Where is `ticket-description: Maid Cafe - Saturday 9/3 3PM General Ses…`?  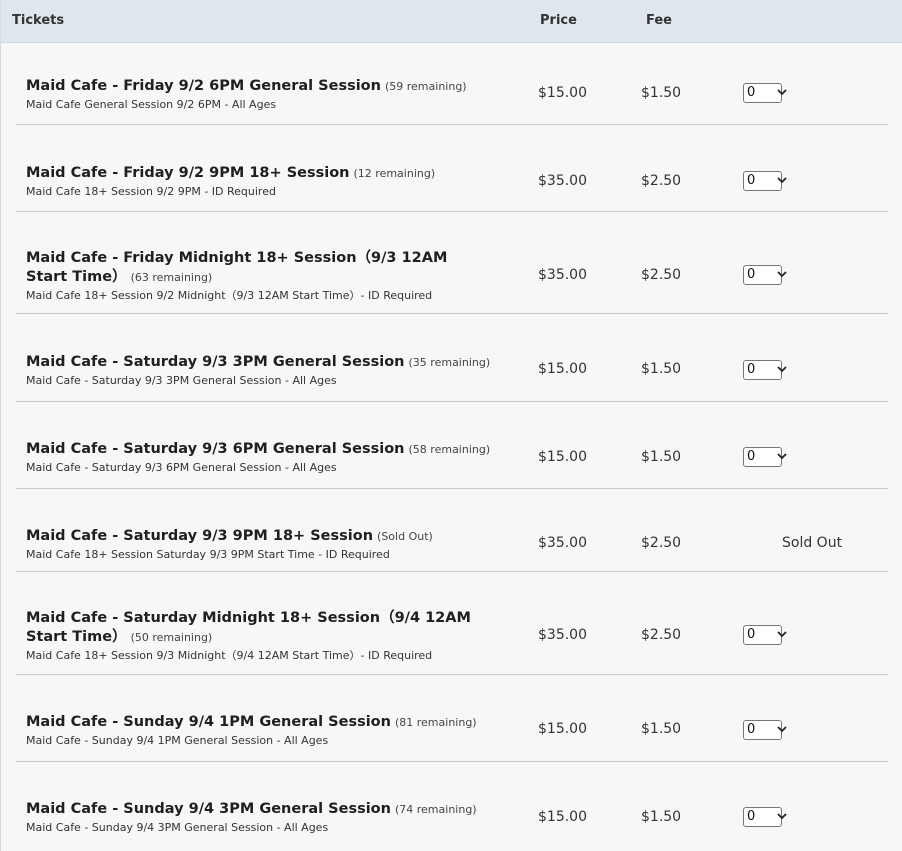
ticket-description: Maid Cafe - Saturday 9/3 3PM General Ses… is located at coordinates (181, 380).